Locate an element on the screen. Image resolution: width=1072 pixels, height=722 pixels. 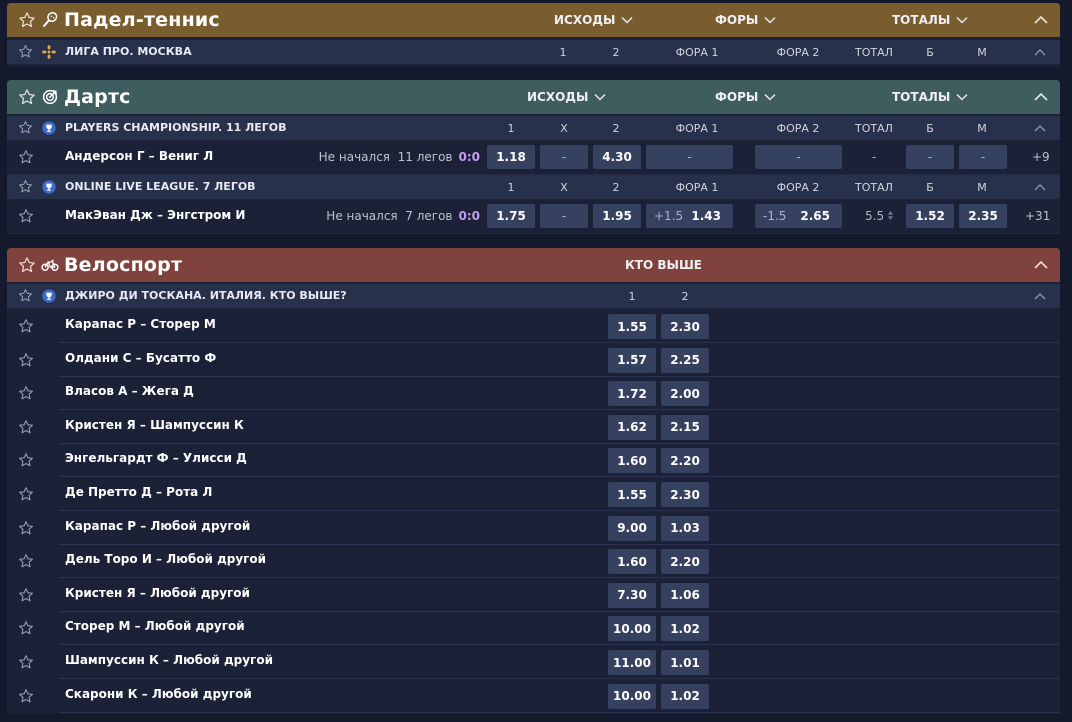
odd-1-button: 1.72 is located at coordinates (632, 394).